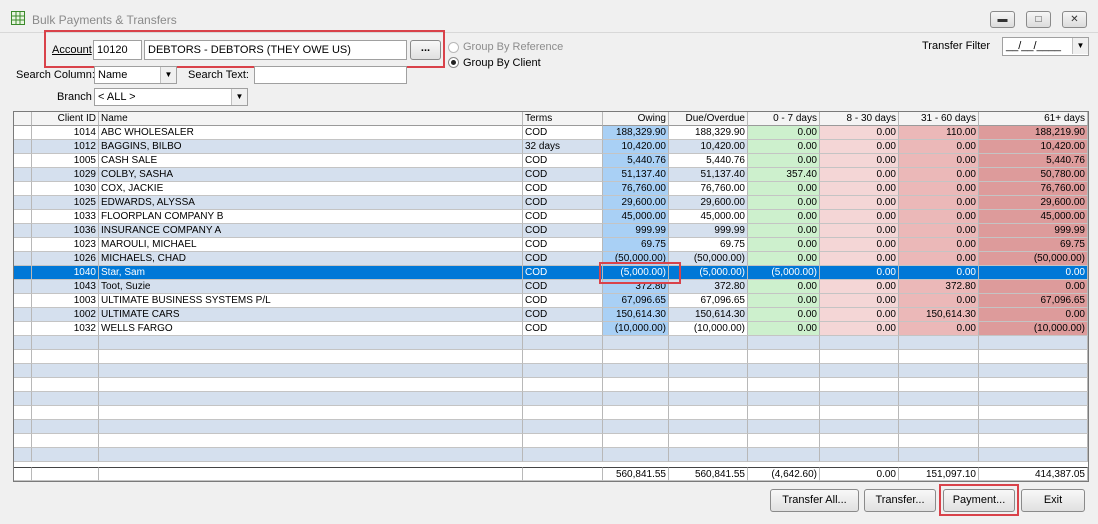 The height and width of the screenshot is (524, 1098). Describe the element at coordinates (1038, 19) in the screenshot. I see `maximize-button: □` at that location.